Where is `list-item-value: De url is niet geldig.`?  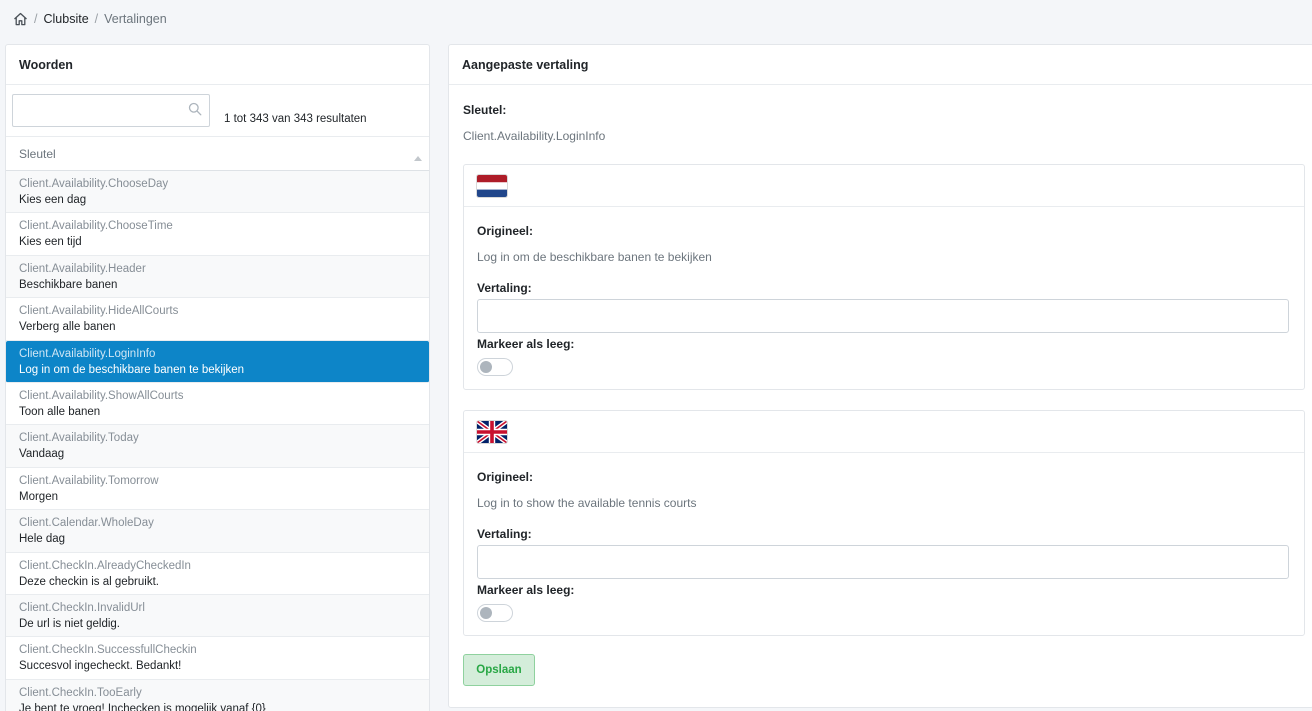
list-item-value: De url is niet geldig. is located at coordinates (69, 623).